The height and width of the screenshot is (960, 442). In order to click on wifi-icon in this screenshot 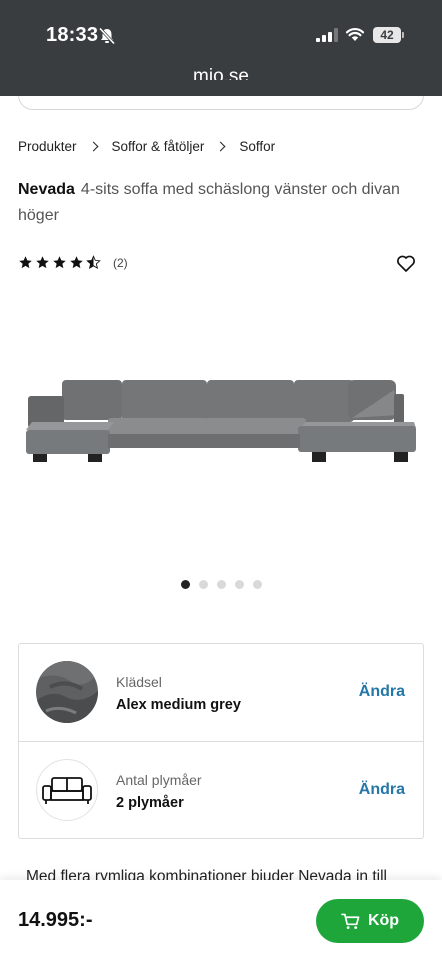, I will do `click(355, 34)`.